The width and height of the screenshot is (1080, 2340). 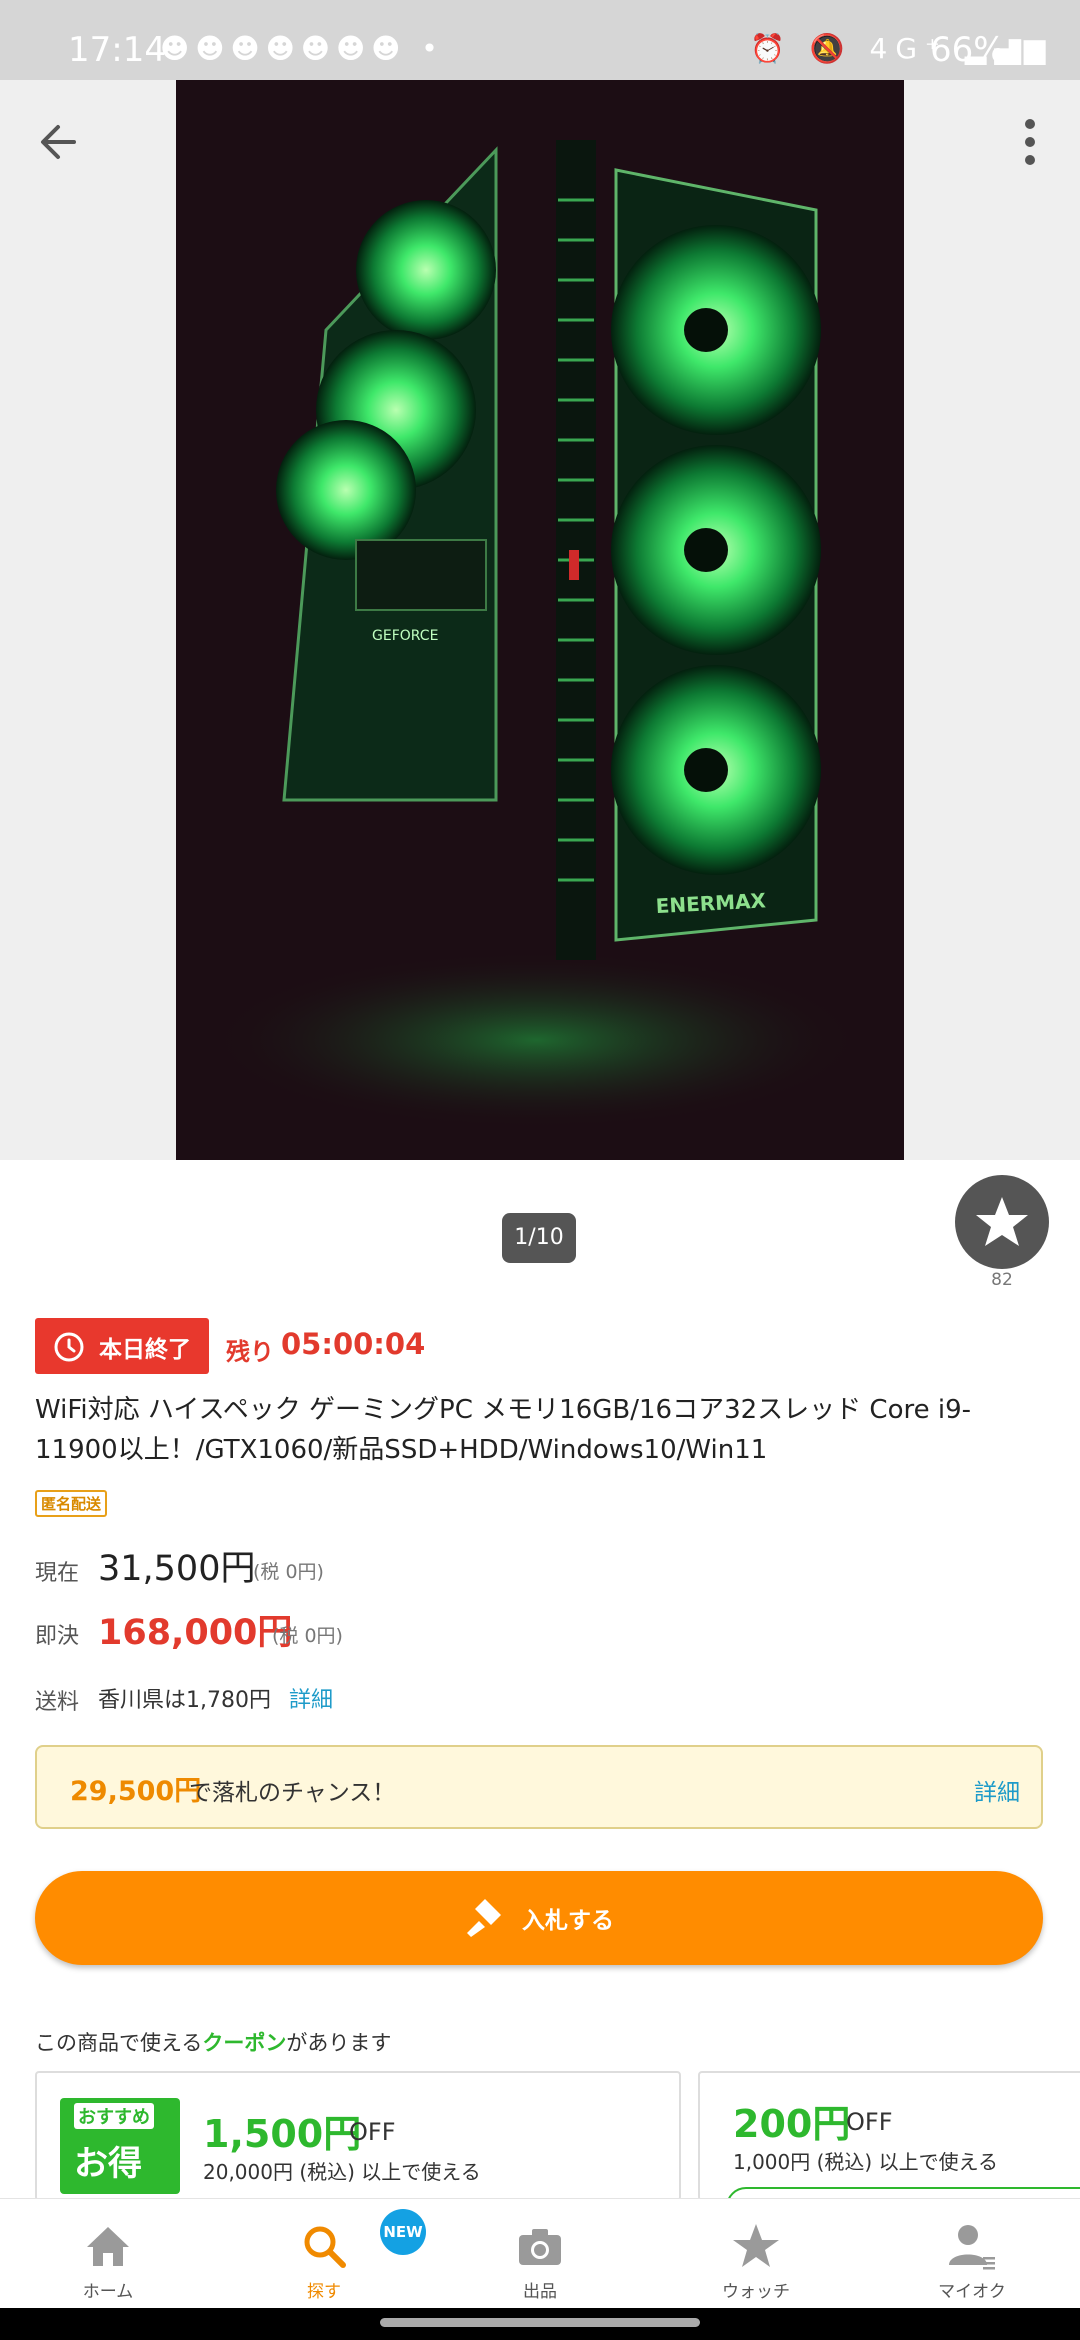 I want to click on win-chance-banner: 29,500円 で落札のチャンス！ 詳細, so click(x=539, y=1787).